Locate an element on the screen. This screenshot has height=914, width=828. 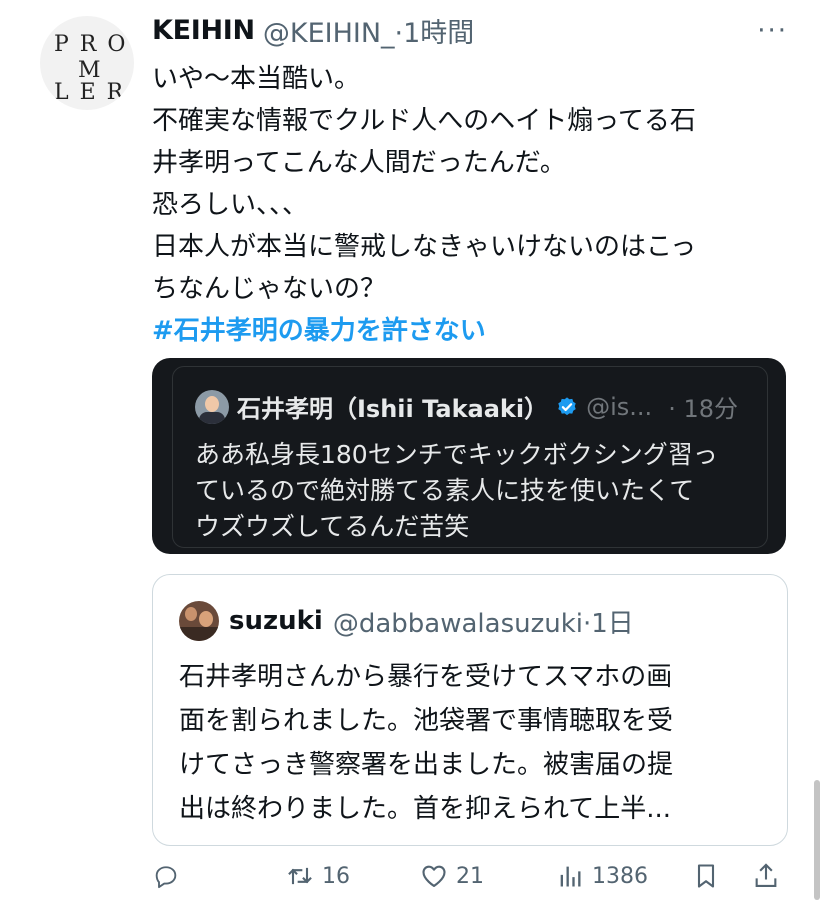
bookmark-button is located at coordinates (706, 876).